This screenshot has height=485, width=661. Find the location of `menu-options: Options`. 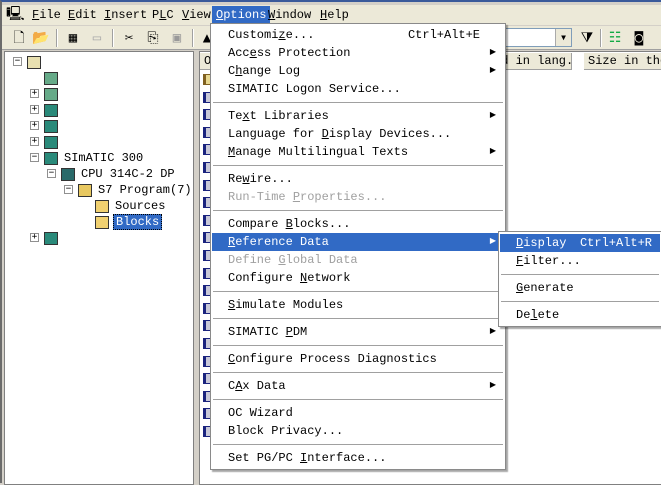

menu-options: Options is located at coordinates (241, 15).